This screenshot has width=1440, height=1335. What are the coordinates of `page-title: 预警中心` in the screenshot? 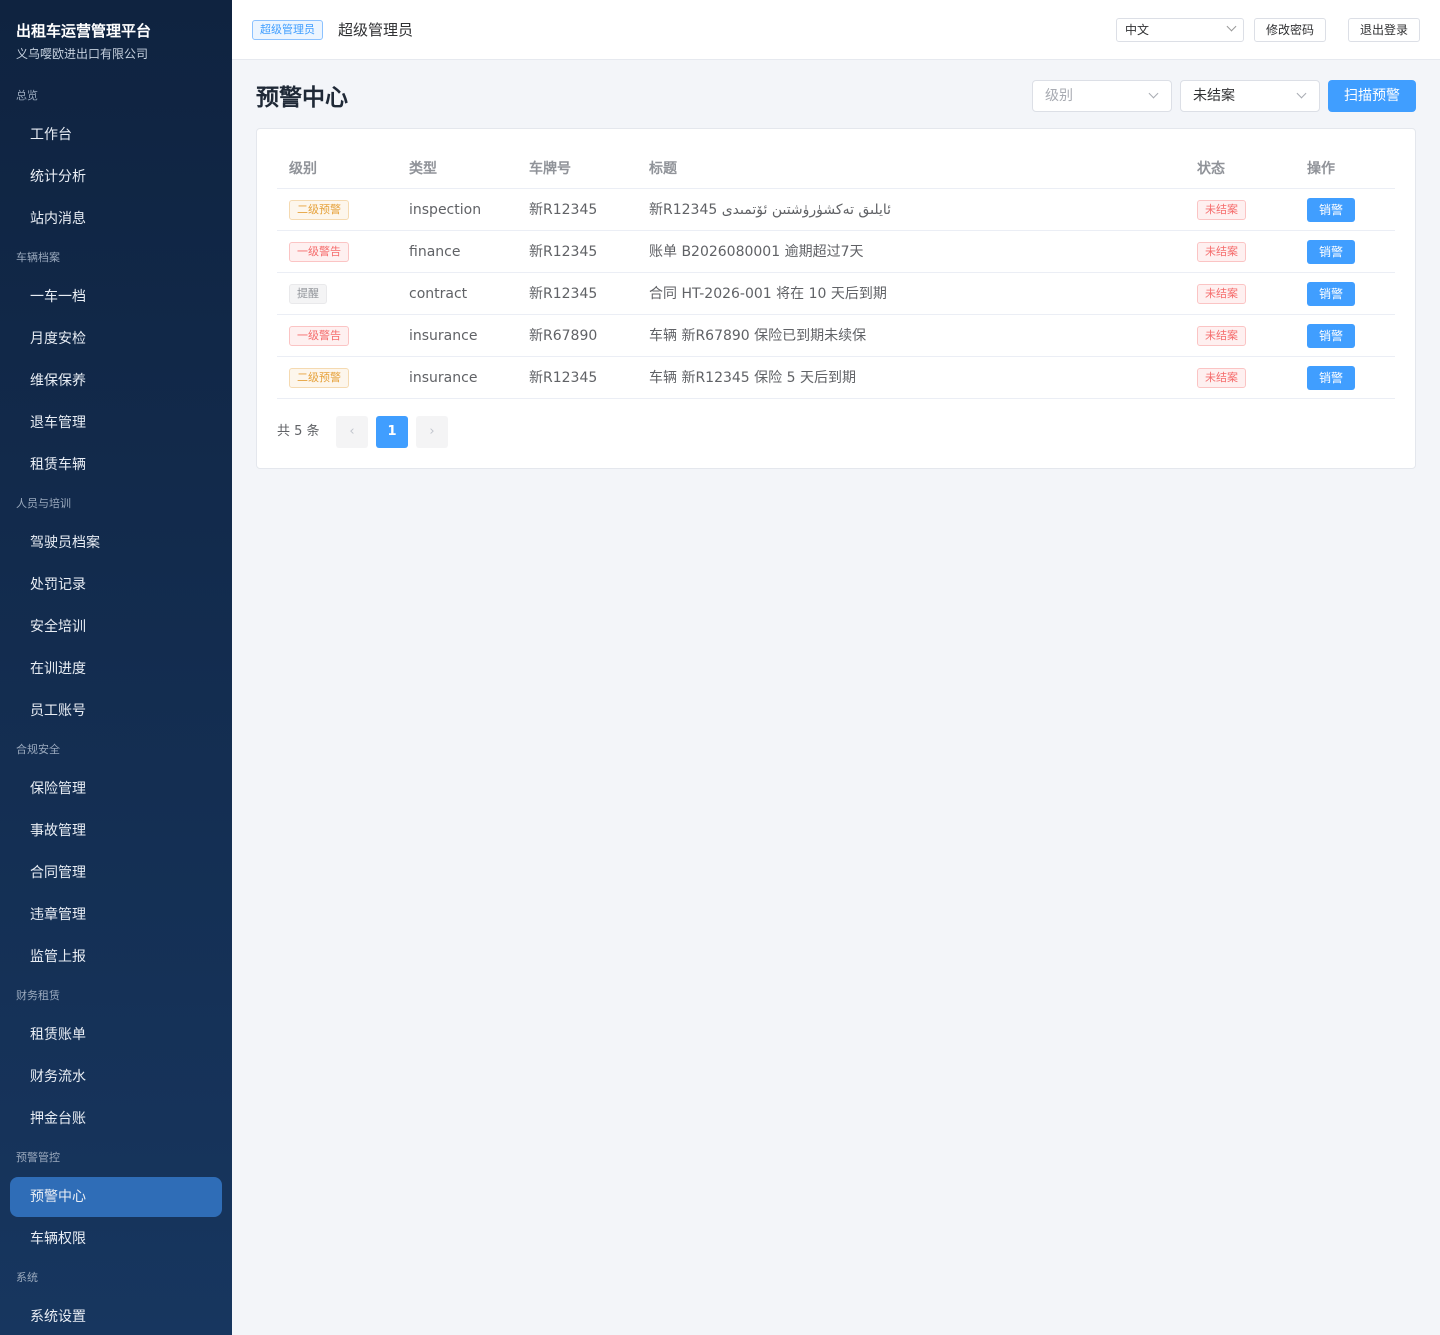 It's located at (302, 98).